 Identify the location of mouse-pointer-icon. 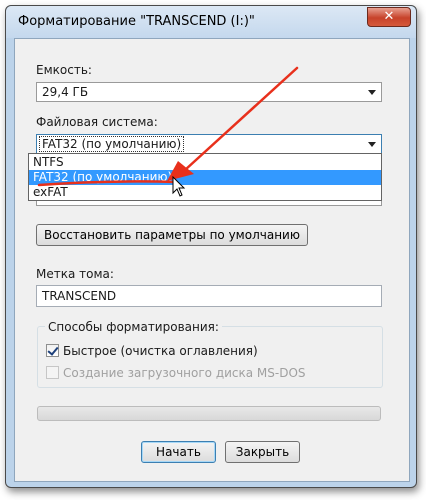
(179, 186).